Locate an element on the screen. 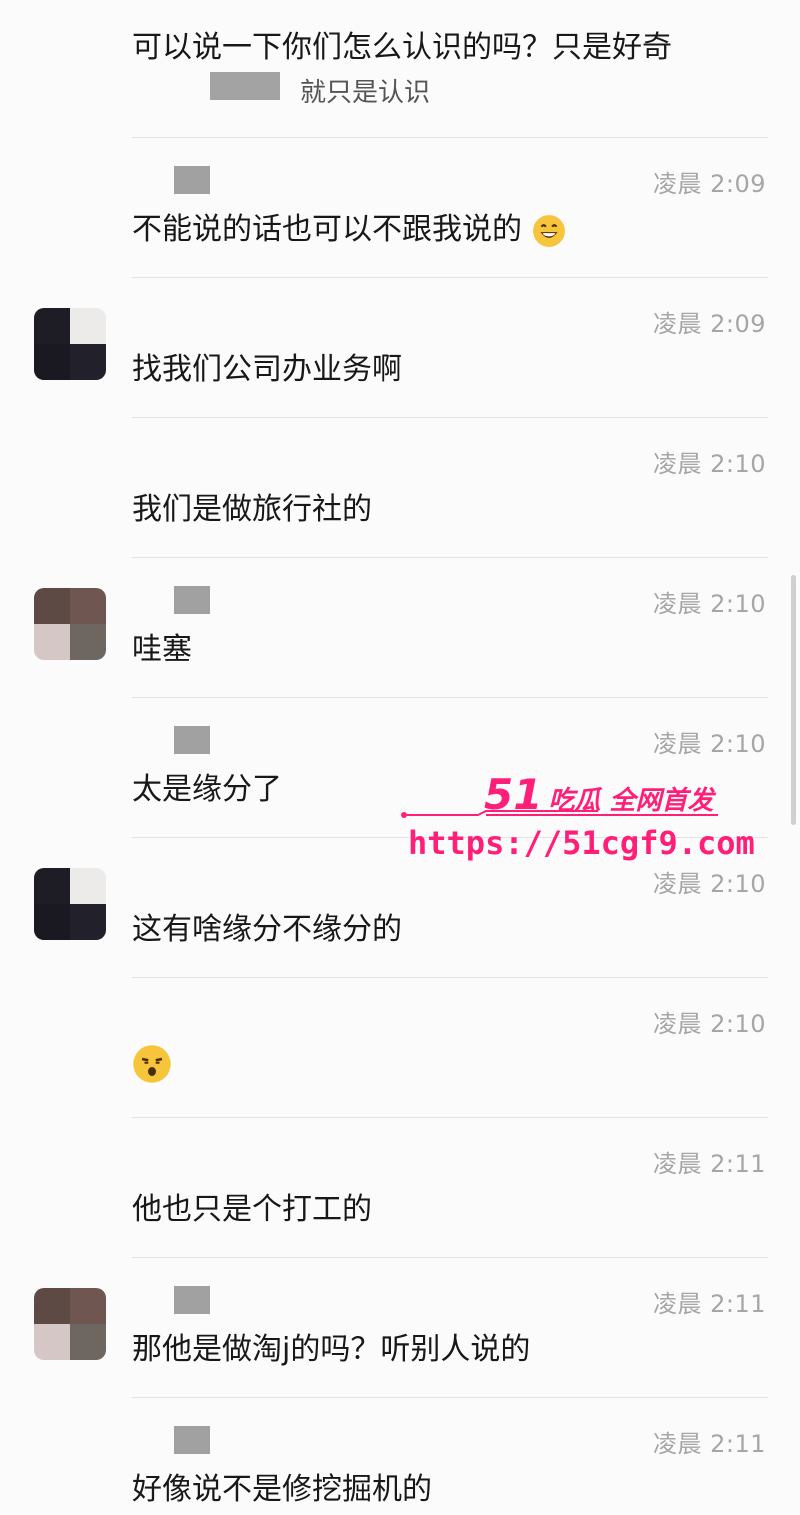 The image size is (800, 1515). message-text: 可以说一下你们怎么认识的吗？只是好奇 is located at coordinates (402, 47).